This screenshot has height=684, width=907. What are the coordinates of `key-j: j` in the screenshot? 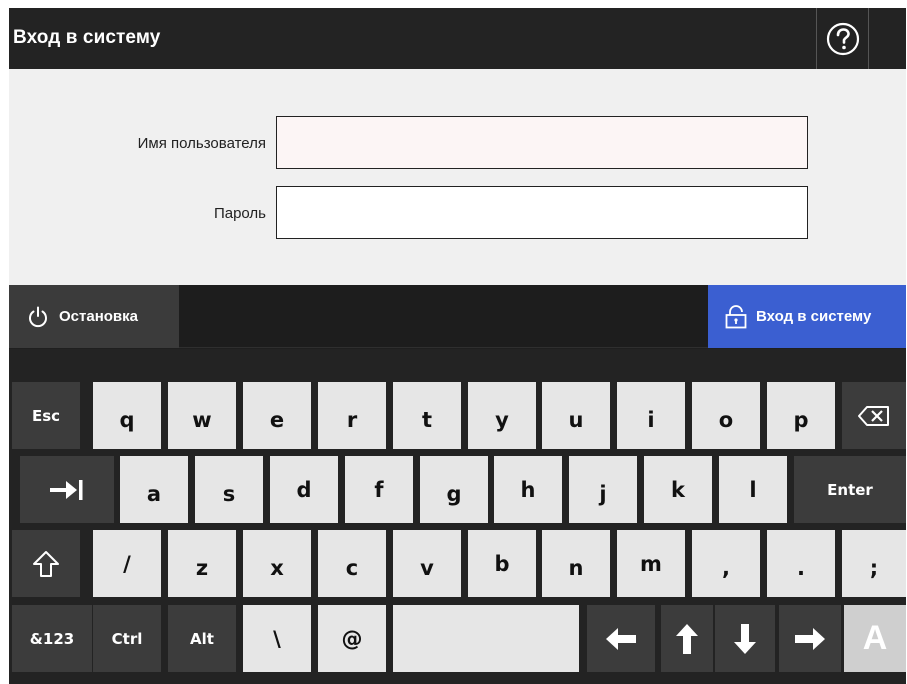 It's located at (603, 489).